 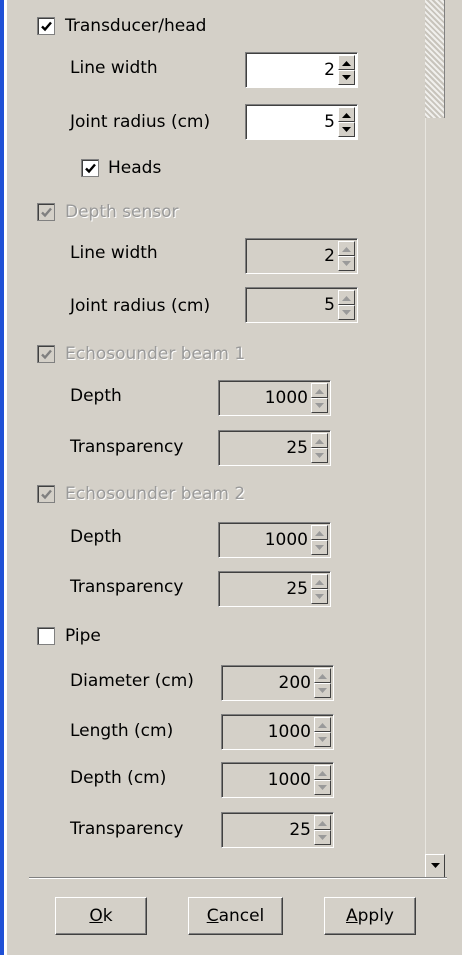 I want to click on depth-sensor-label: Depth sensor, so click(x=122, y=212).